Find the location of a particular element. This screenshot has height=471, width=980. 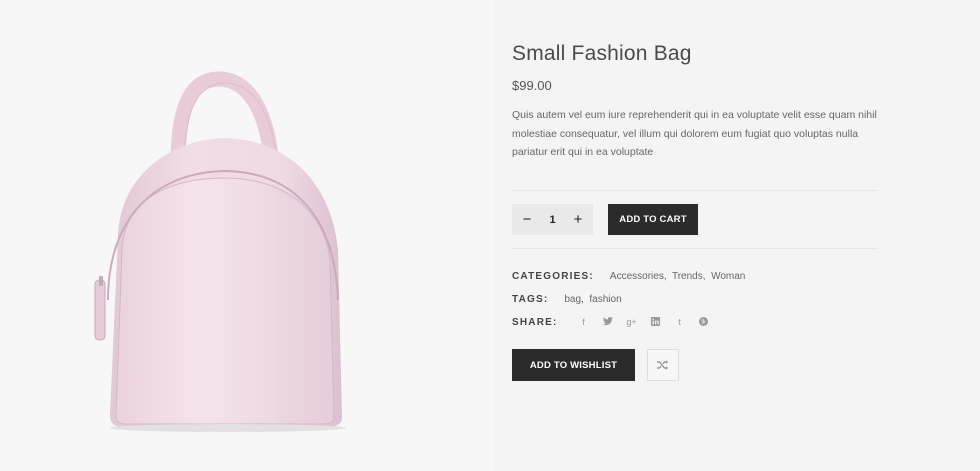

quantity-value: 1 is located at coordinates (553, 220).